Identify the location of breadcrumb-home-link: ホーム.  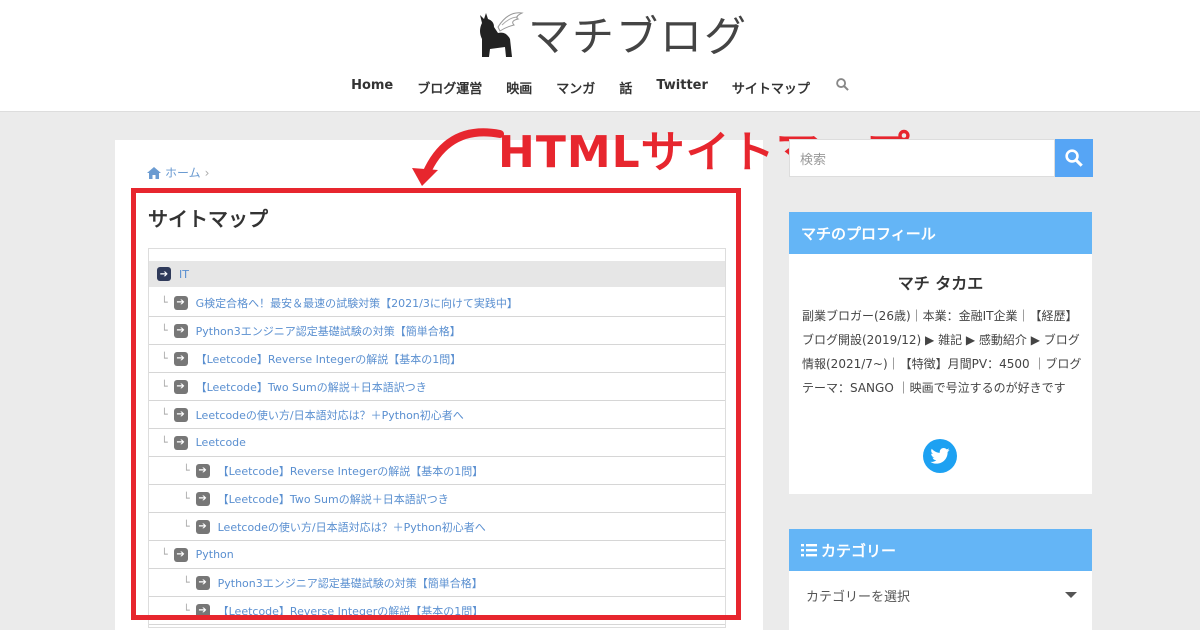
(183, 172).